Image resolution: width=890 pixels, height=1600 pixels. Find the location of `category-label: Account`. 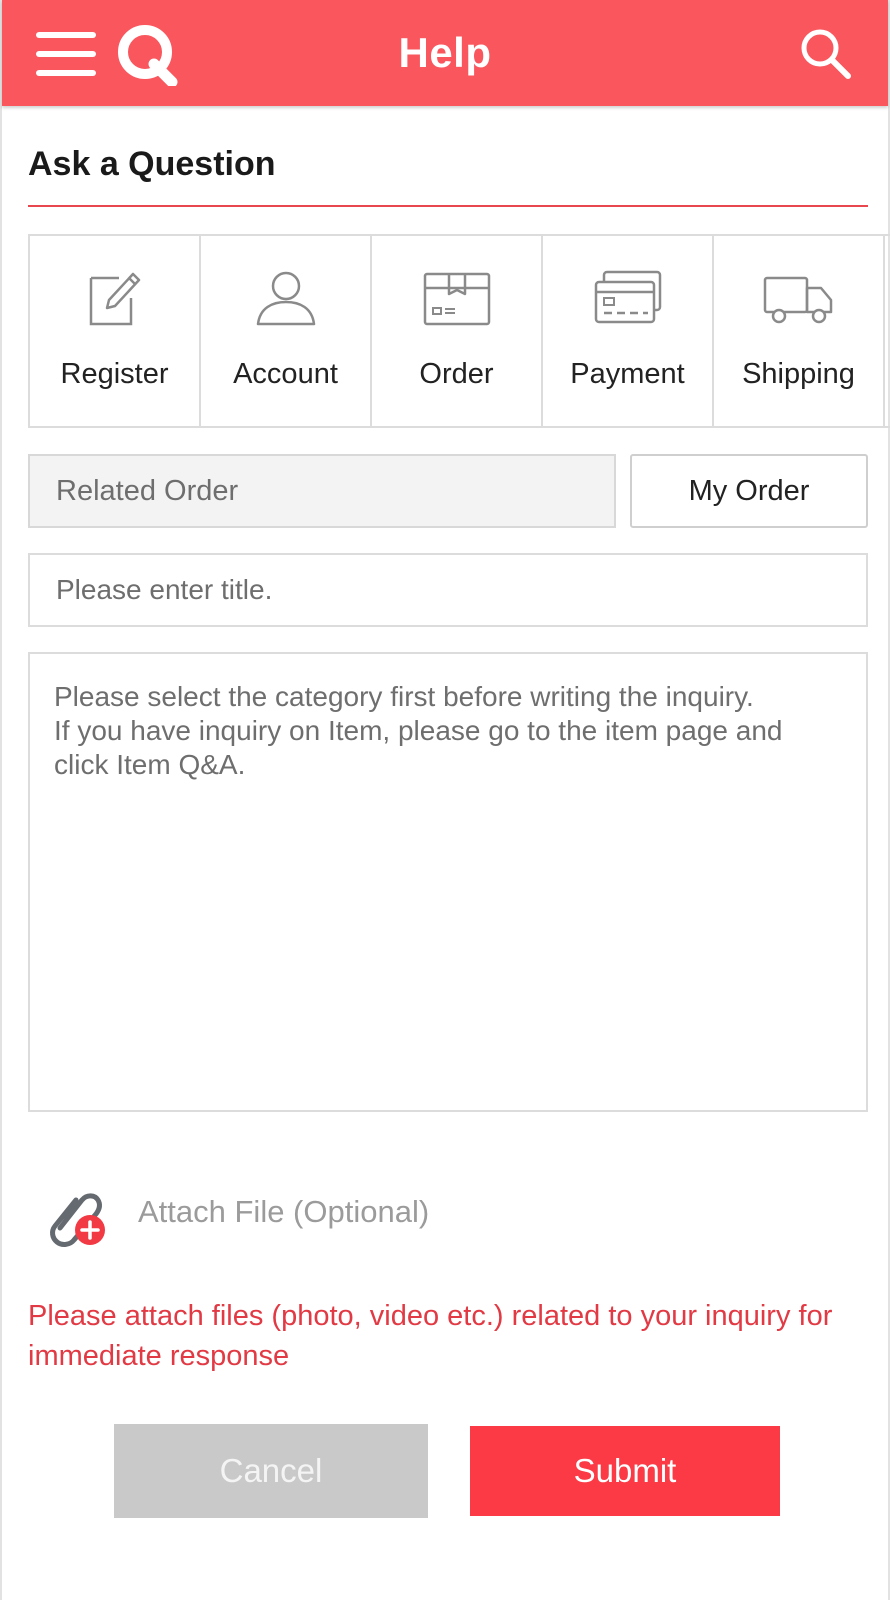

category-label: Account is located at coordinates (285, 374).